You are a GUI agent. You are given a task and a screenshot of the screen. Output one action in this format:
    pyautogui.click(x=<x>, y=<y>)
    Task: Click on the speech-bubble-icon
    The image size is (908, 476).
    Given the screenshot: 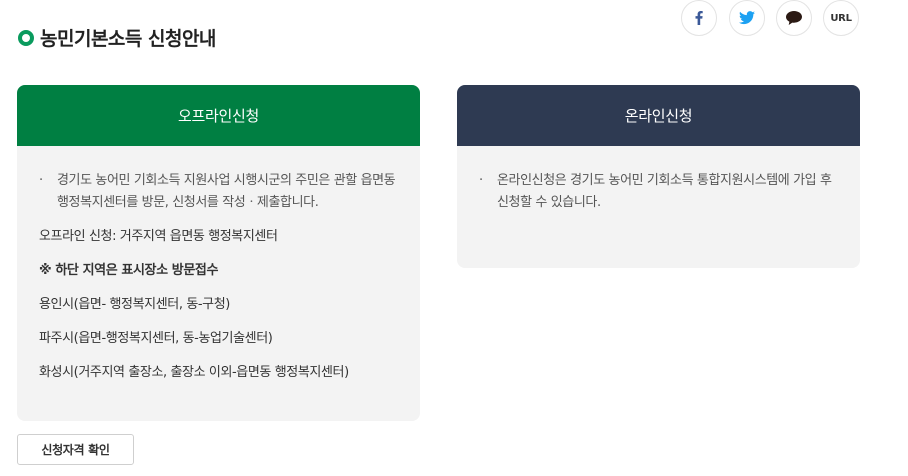 What is the action you would take?
    pyautogui.click(x=794, y=18)
    